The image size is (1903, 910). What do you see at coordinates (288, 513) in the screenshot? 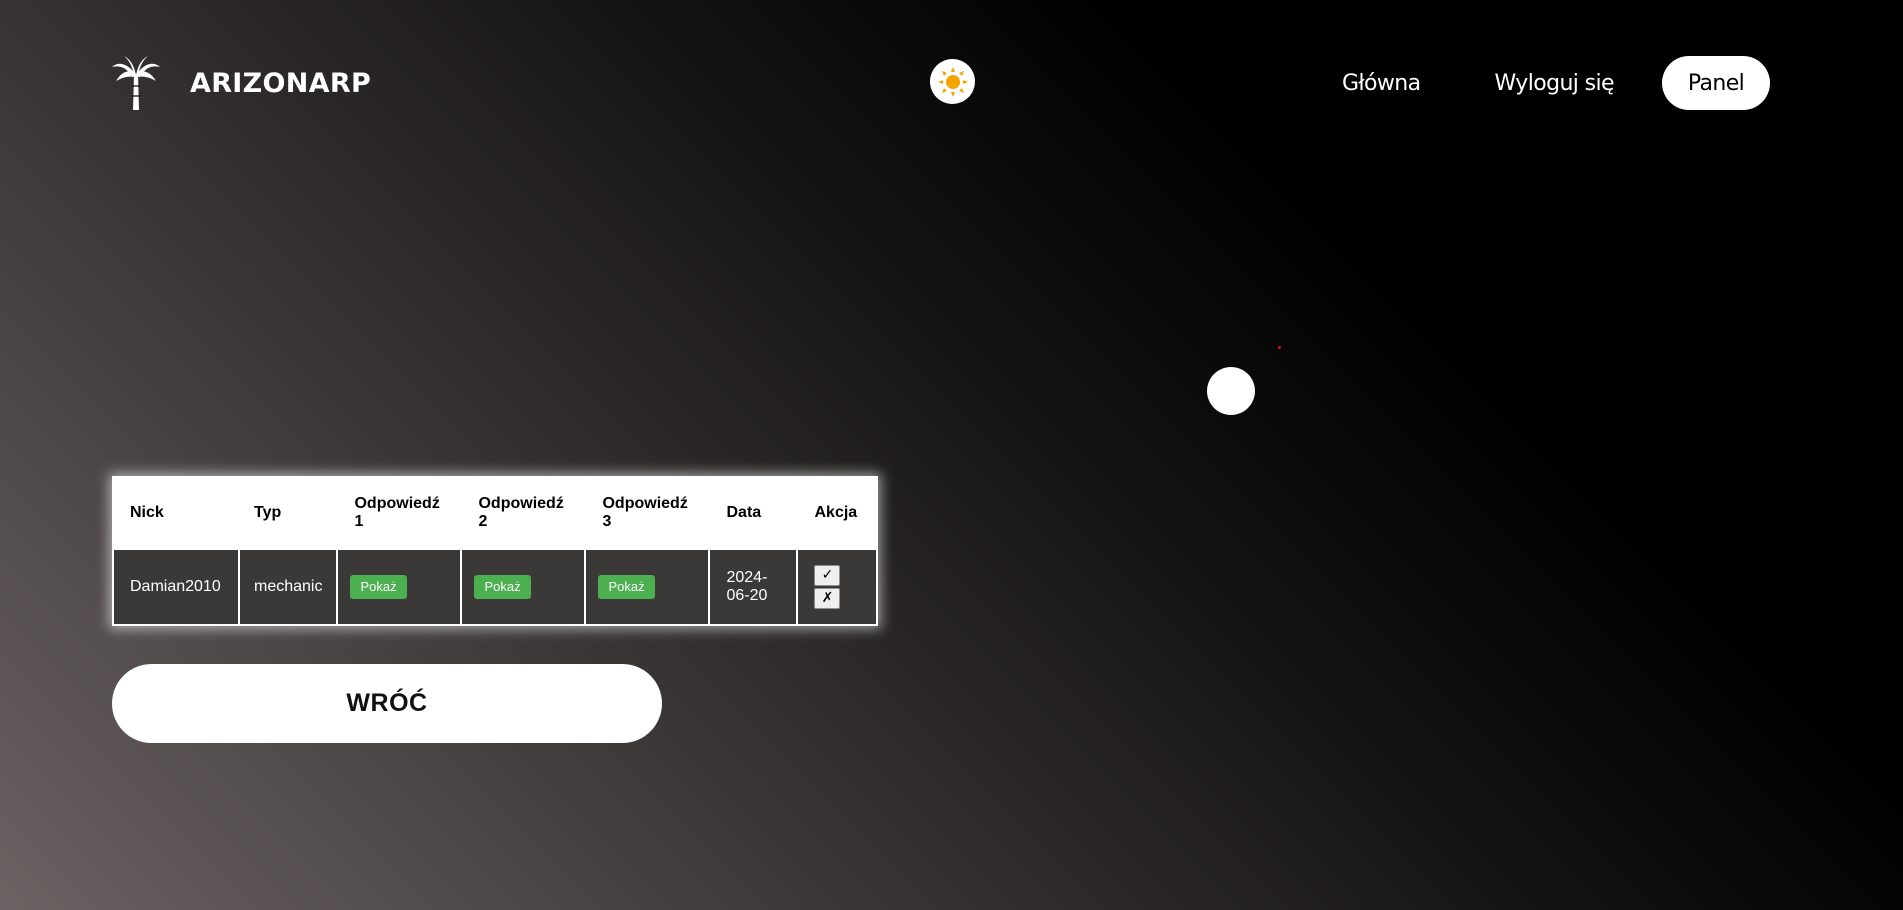
I see `column-header-type: Typ` at bounding box center [288, 513].